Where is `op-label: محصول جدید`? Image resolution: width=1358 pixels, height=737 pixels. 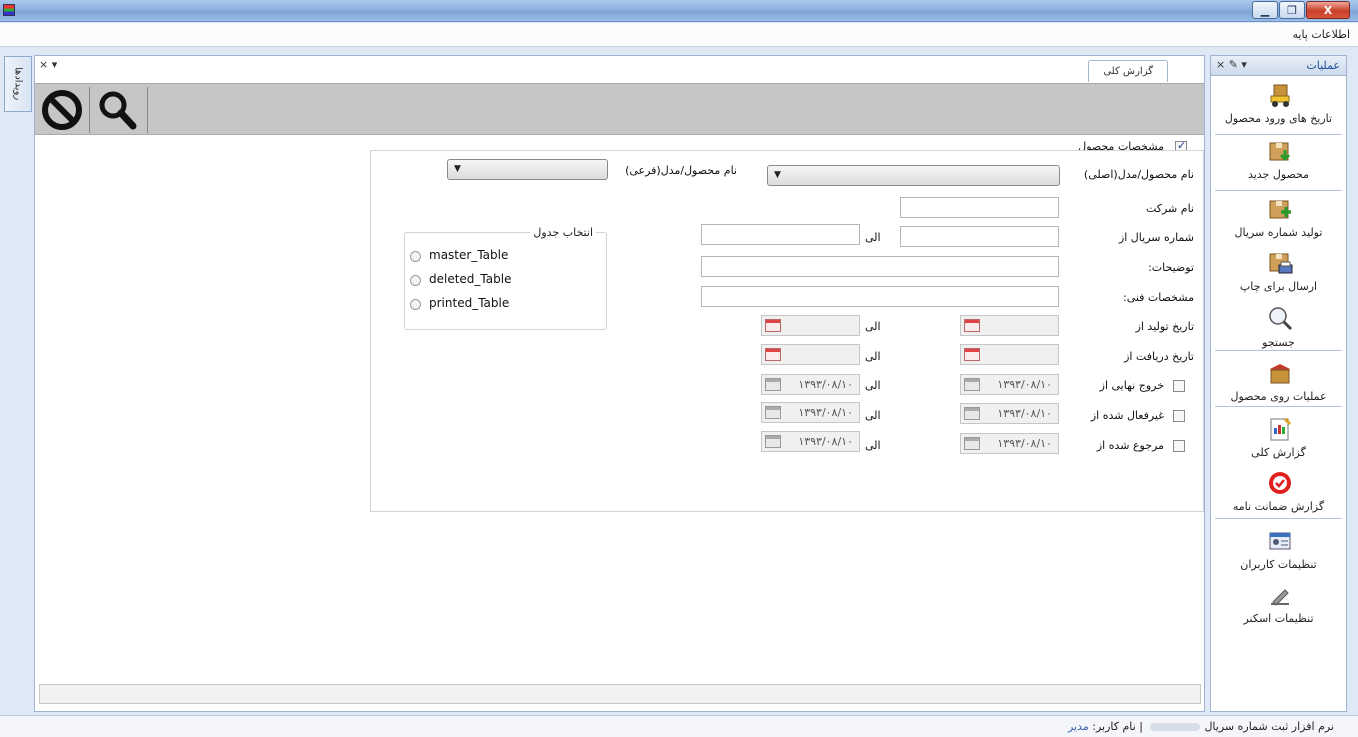 op-label: محصول جدید is located at coordinates (1278, 174).